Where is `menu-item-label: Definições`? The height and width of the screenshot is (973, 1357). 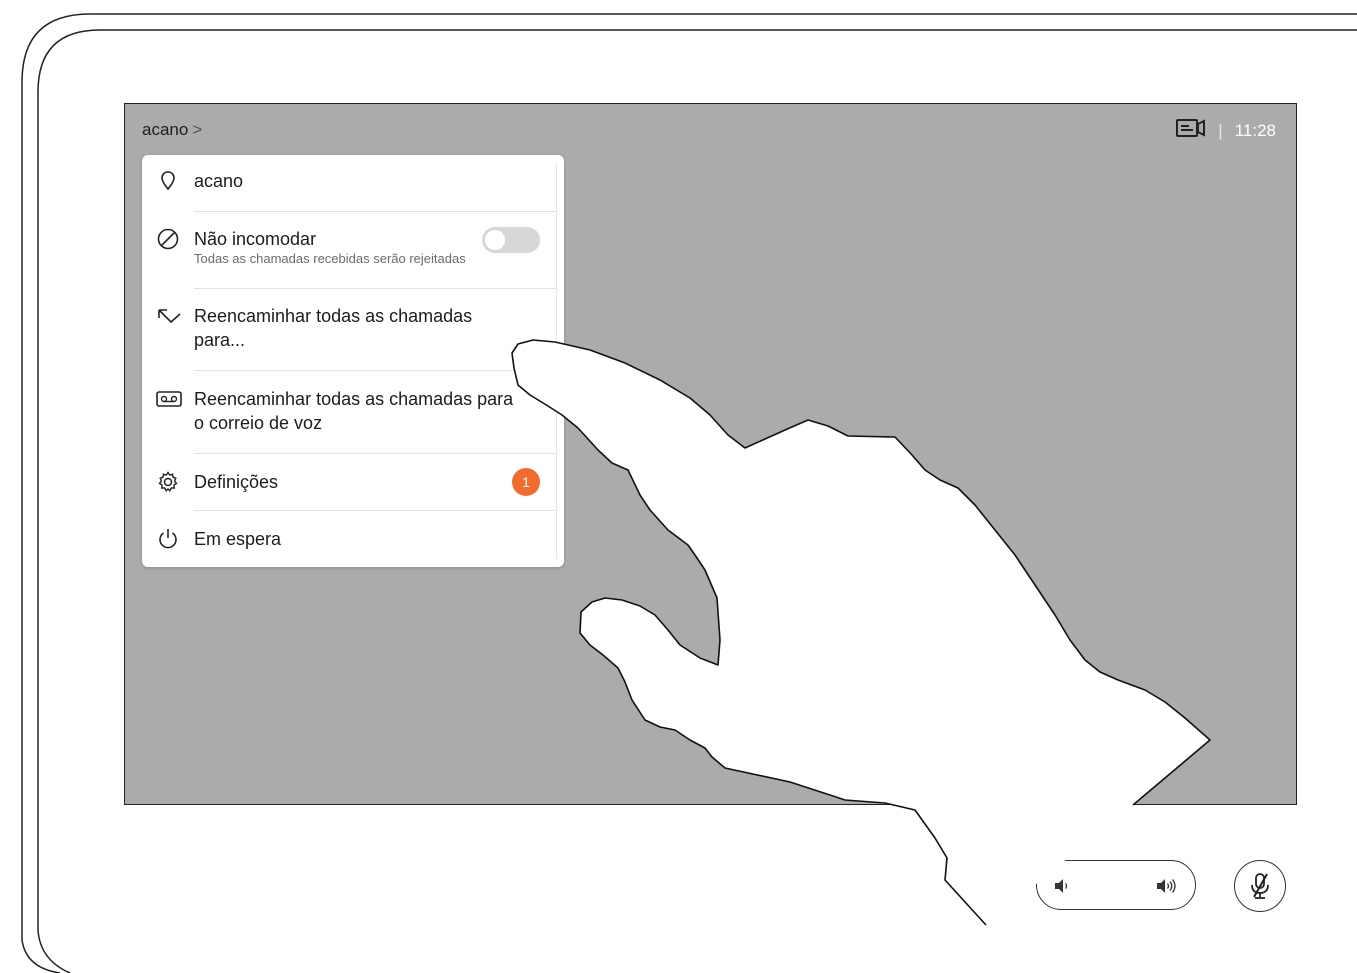 menu-item-label: Definições is located at coordinates (236, 482).